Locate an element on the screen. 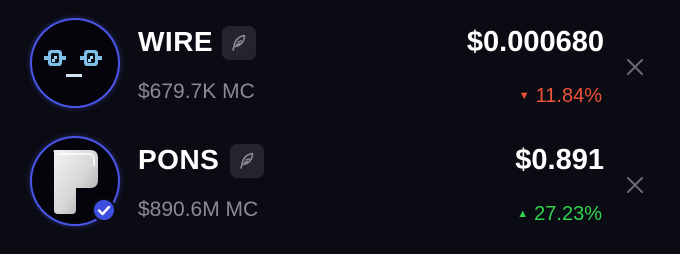  price-change: ▲ 27.23% is located at coordinates (559, 214).